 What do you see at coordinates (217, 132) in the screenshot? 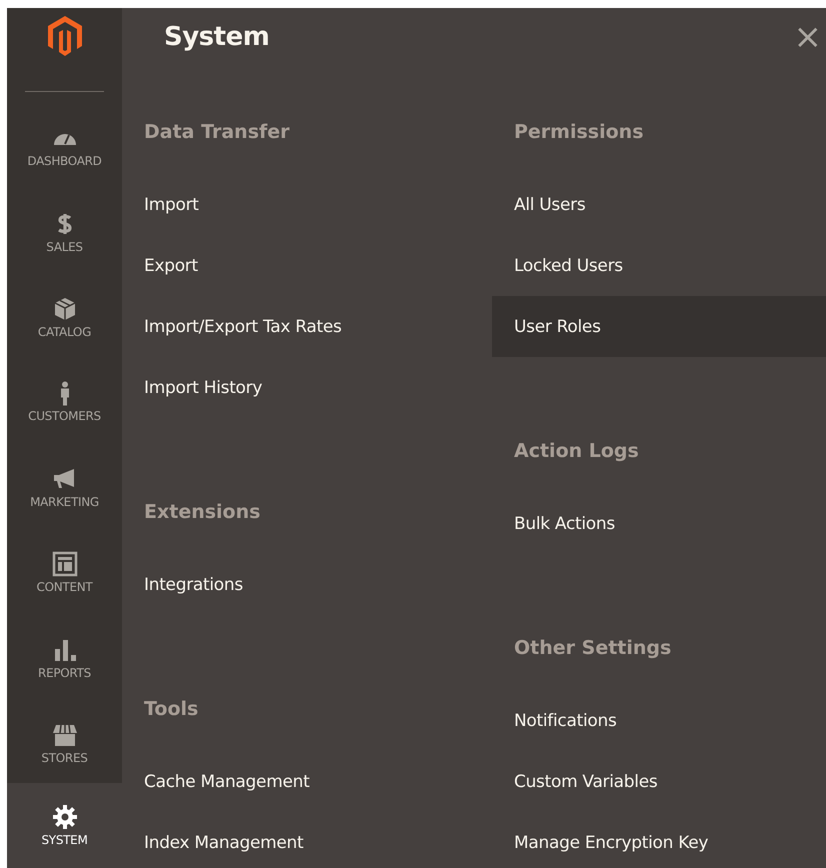
I see `section-heading: Data Transfer` at bounding box center [217, 132].